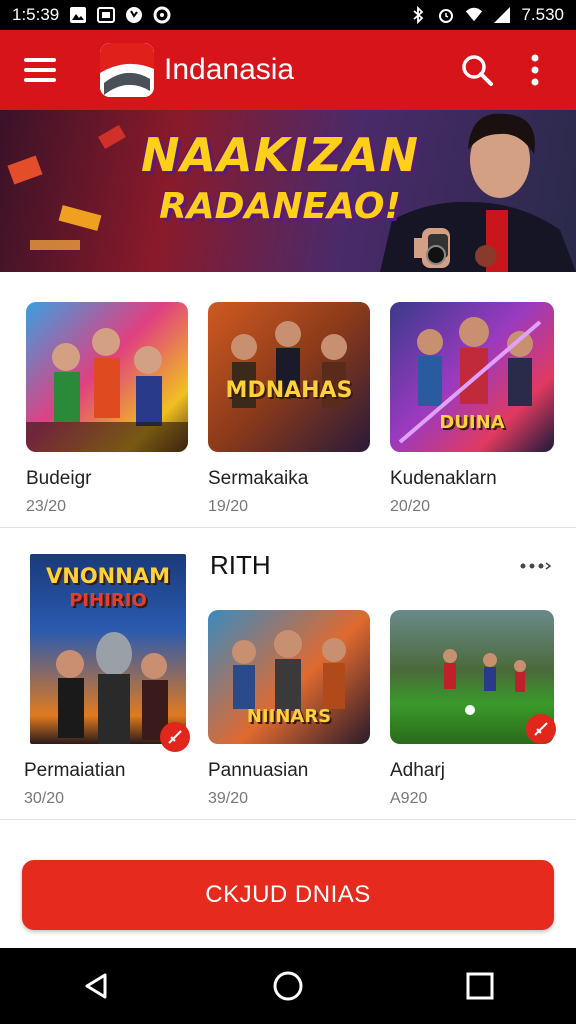 Image resolution: width=576 pixels, height=1024 pixels. I want to click on back-button, so click(96, 986).